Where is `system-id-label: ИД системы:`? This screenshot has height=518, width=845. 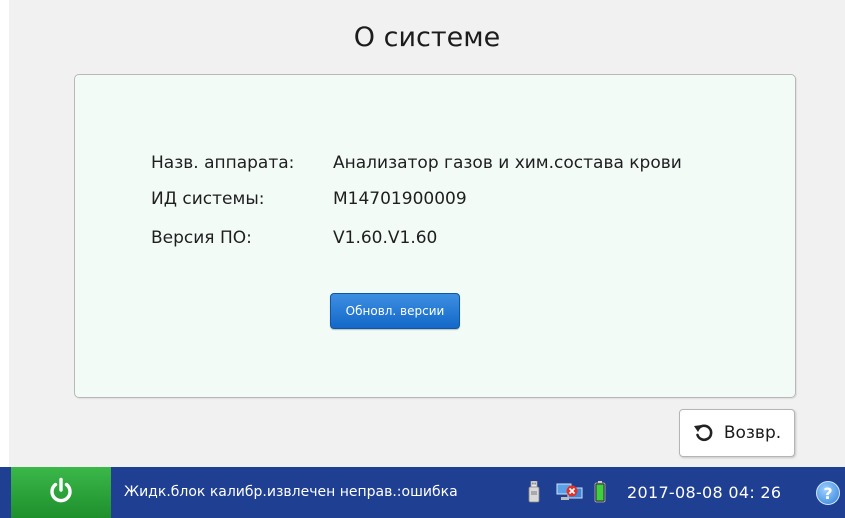 system-id-label: ИД системы: is located at coordinates (208, 199).